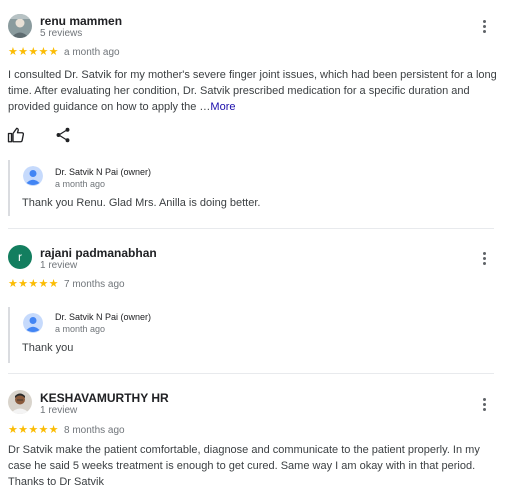  I want to click on review-time: 7 months ago, so click(94, 284).